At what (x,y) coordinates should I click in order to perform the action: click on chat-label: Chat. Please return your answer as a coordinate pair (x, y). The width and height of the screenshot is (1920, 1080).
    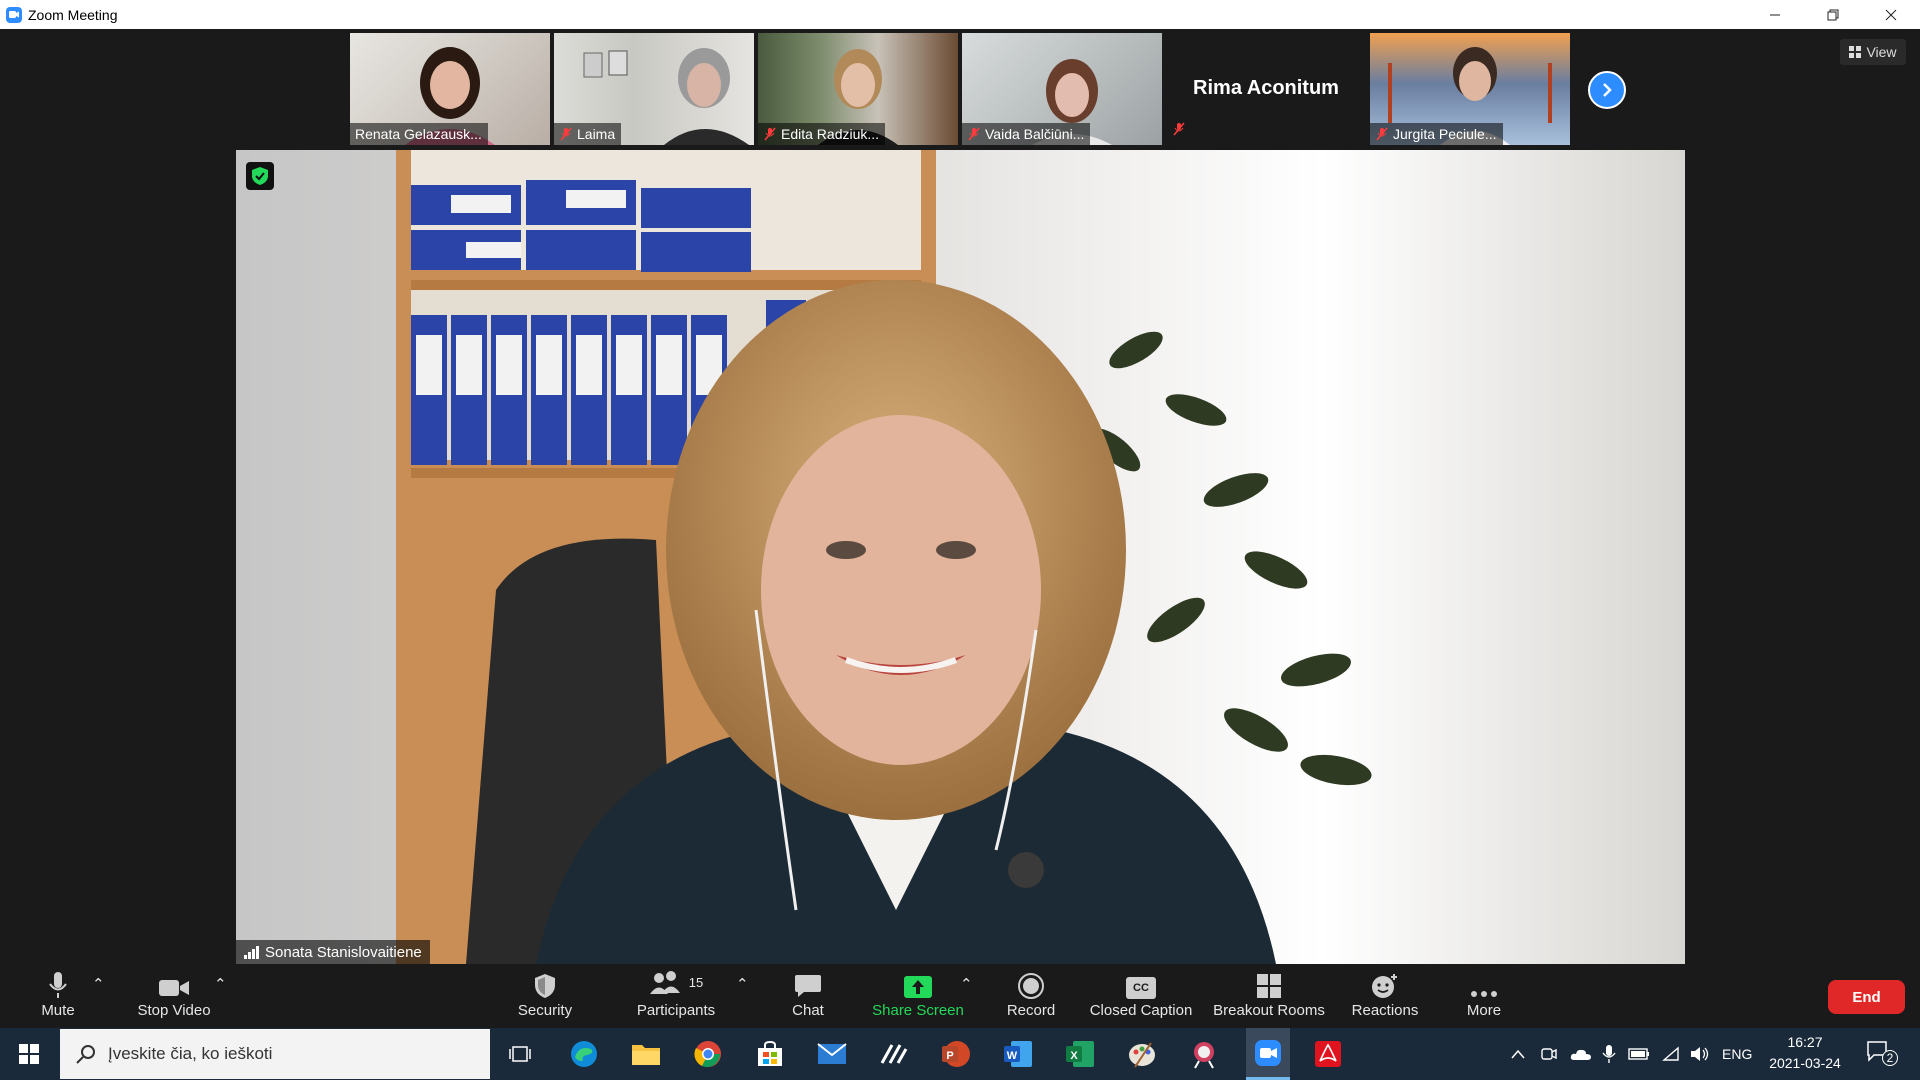
    Looking at the image, I should click on (808, 1010).